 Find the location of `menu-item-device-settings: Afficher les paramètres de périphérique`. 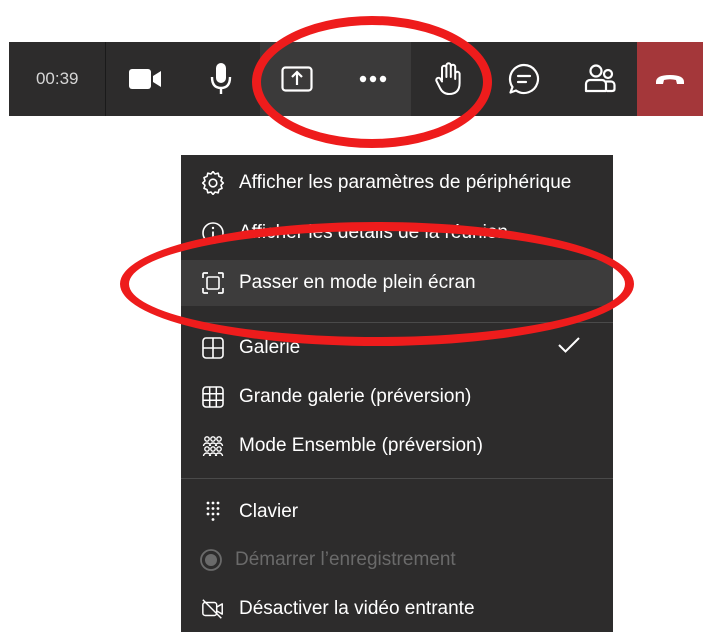

menu-item-device-settings: Afficher les paramètres de périphérique is located at coordinates (397, 183).